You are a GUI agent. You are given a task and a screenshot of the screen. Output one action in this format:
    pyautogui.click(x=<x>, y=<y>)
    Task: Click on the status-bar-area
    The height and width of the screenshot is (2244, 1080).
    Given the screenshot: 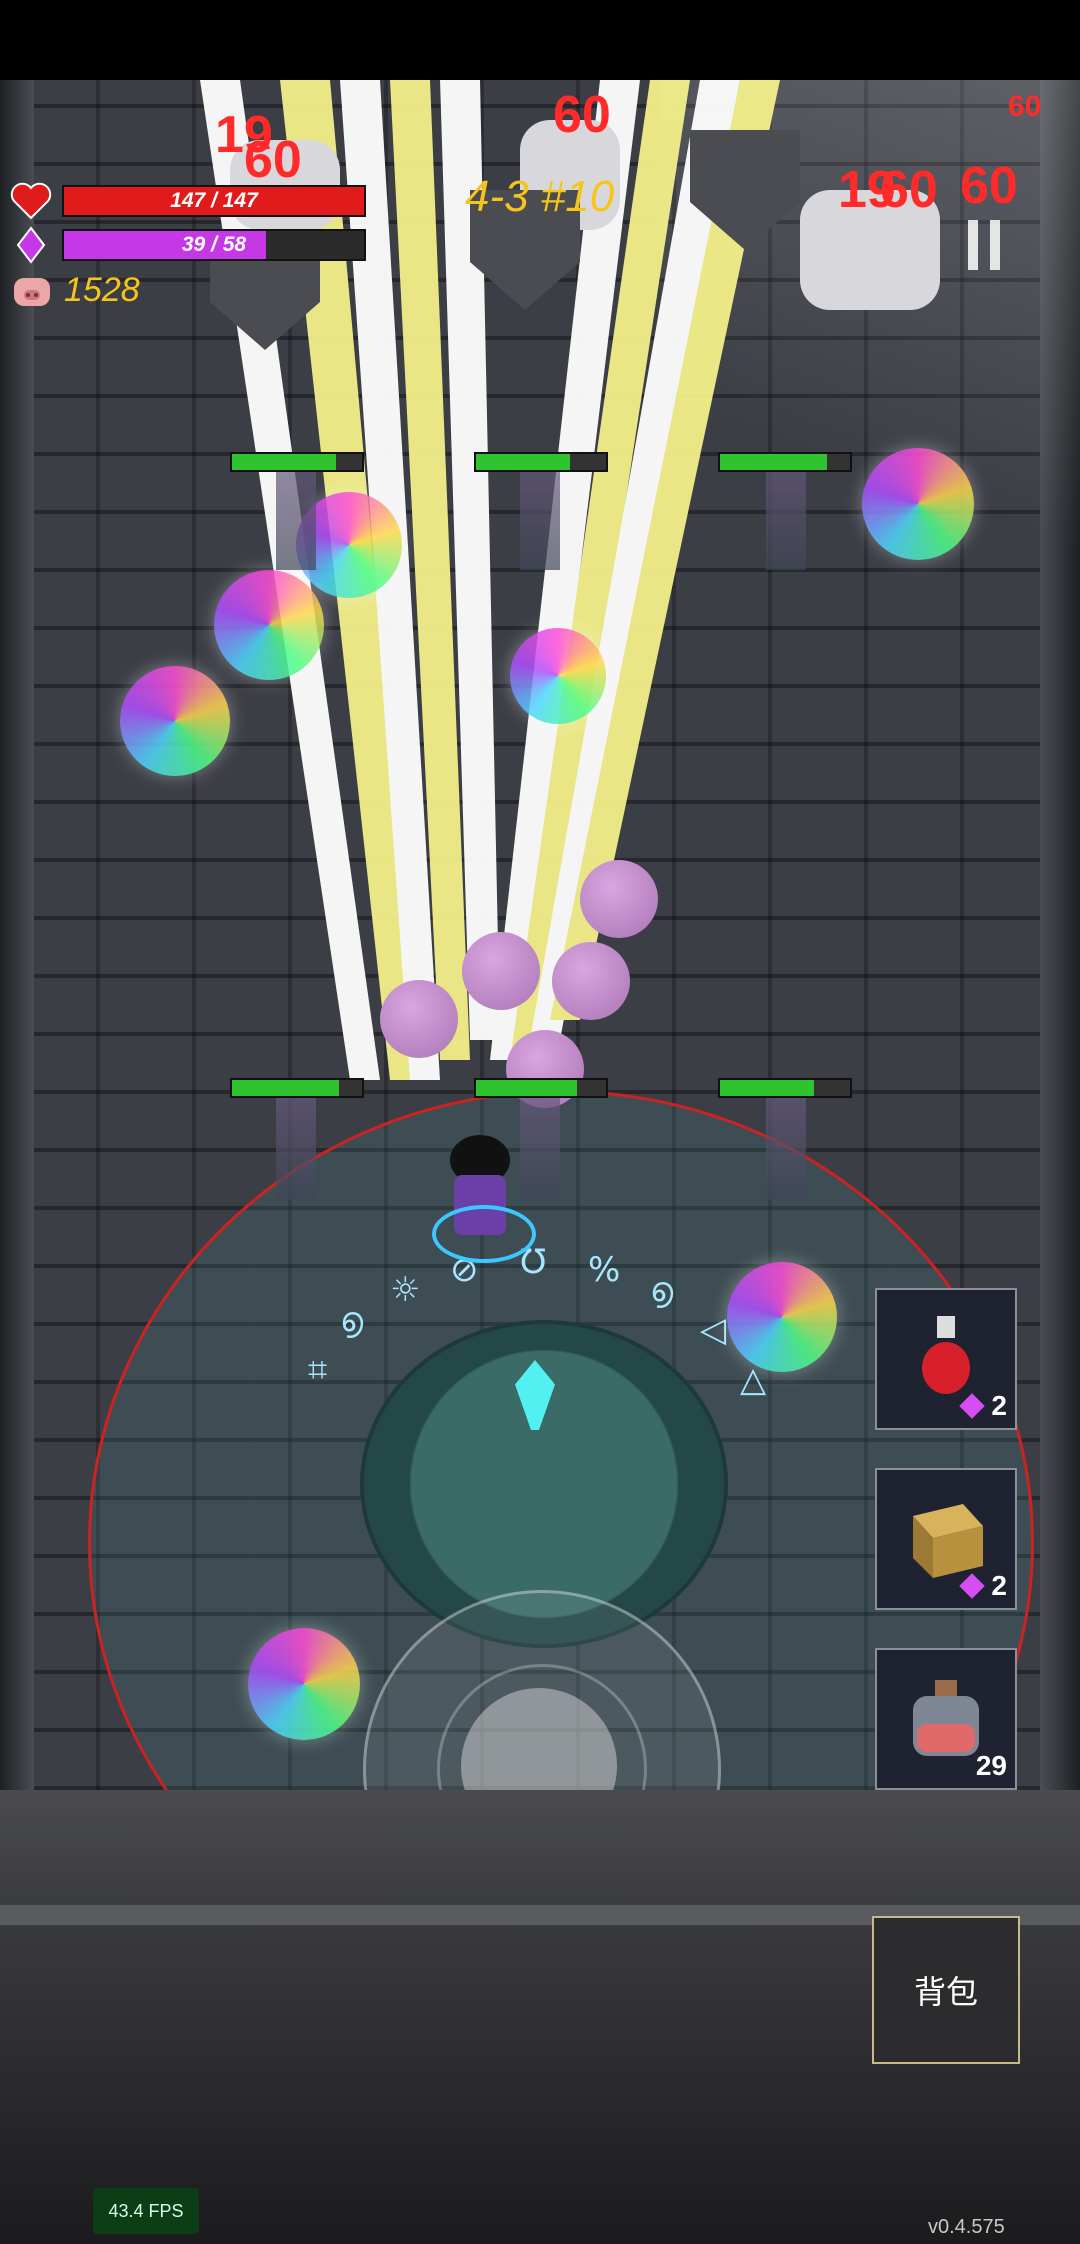 What is the action you would take?
    pyautogui.click(x=540, y=40)
    